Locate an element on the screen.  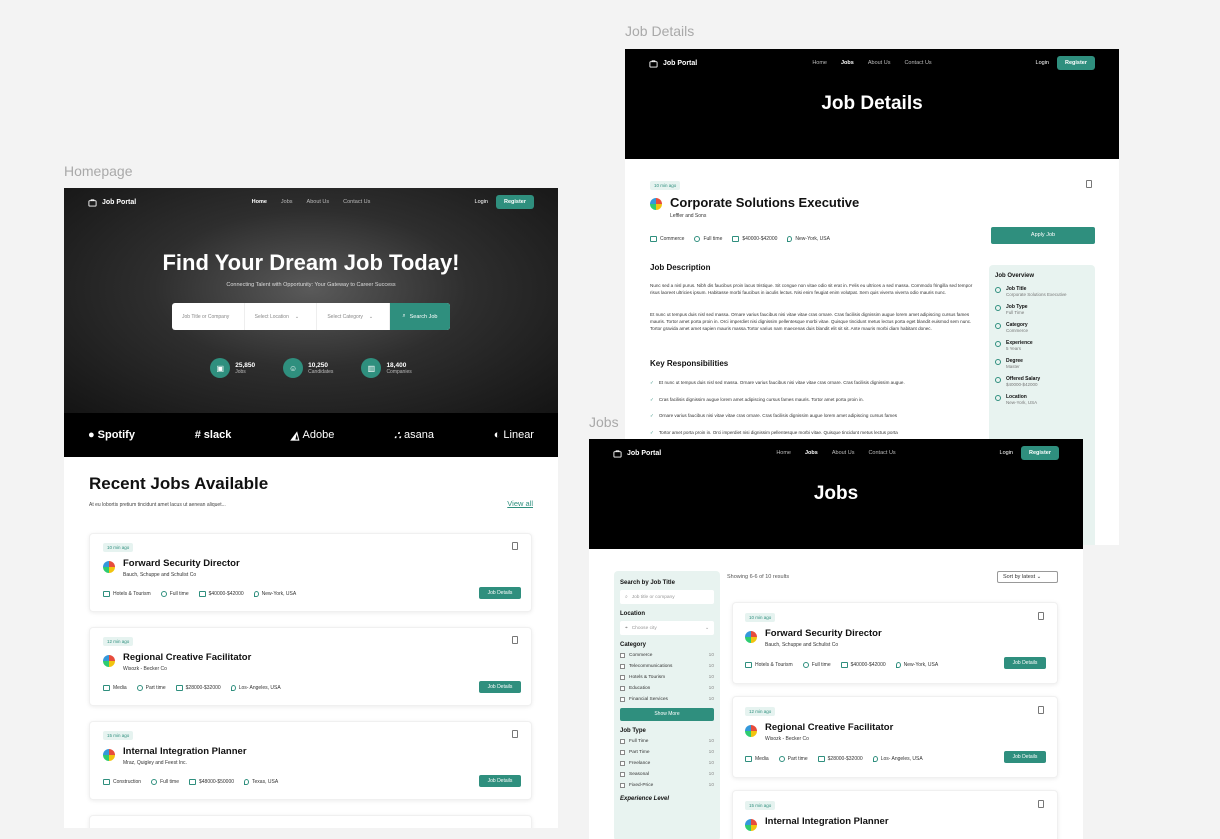
company-name: Bauch, Schuppe and Schulist Co is located at coordinates (802, 645).